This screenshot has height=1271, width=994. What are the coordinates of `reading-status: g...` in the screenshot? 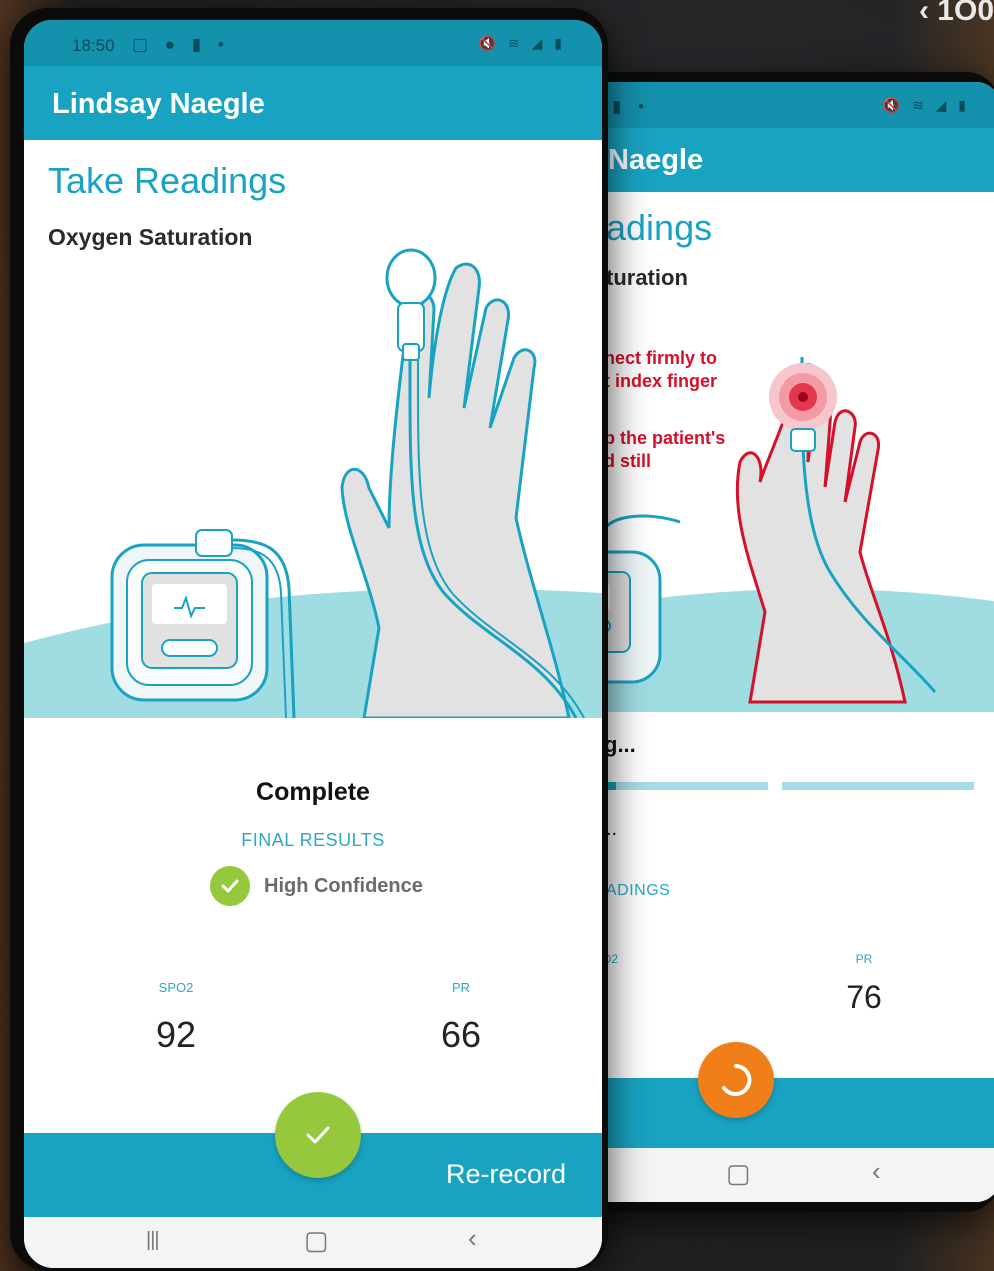 It's located at (620, 744).